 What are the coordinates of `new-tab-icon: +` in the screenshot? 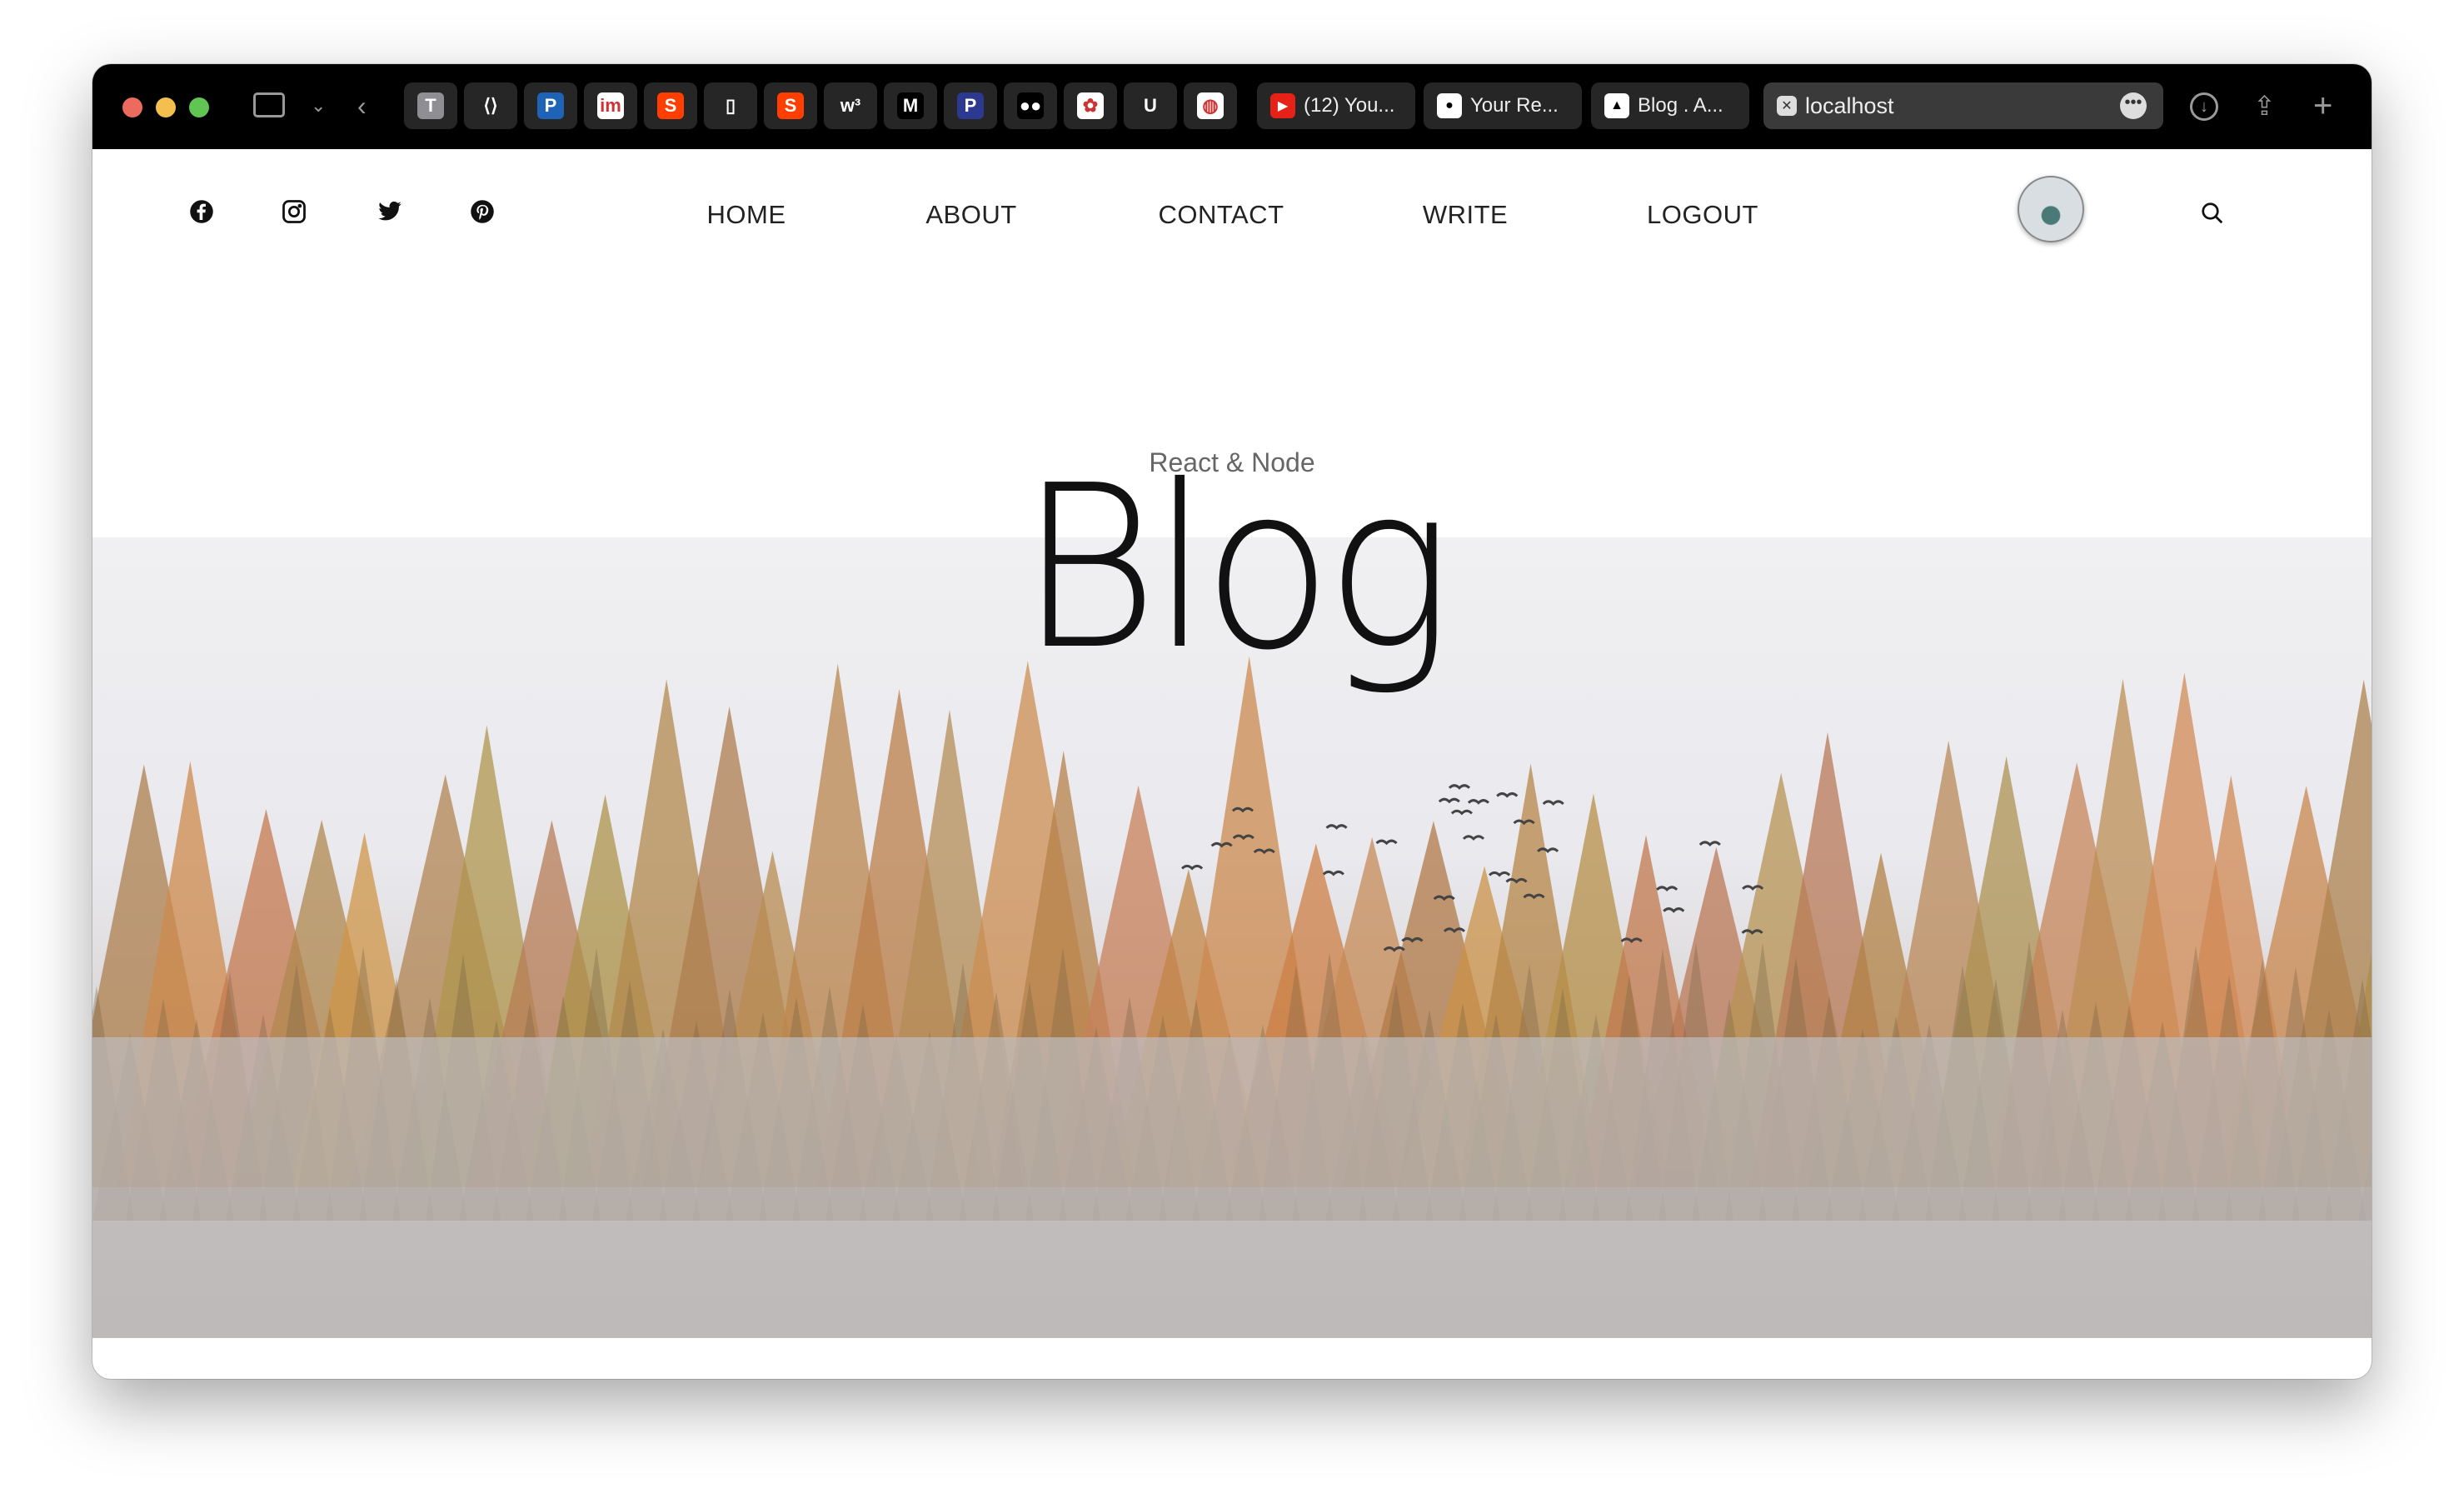 It's located at (2322, 105).